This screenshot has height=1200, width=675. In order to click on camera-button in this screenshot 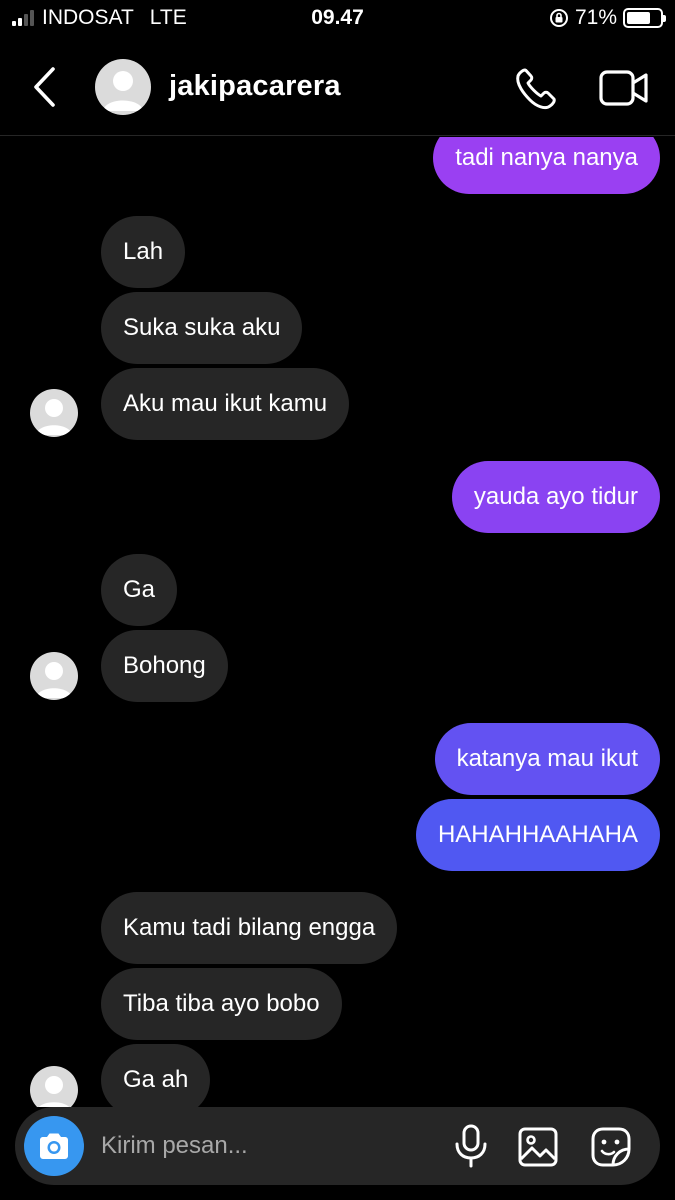, I will do `click(54, 1146)`.